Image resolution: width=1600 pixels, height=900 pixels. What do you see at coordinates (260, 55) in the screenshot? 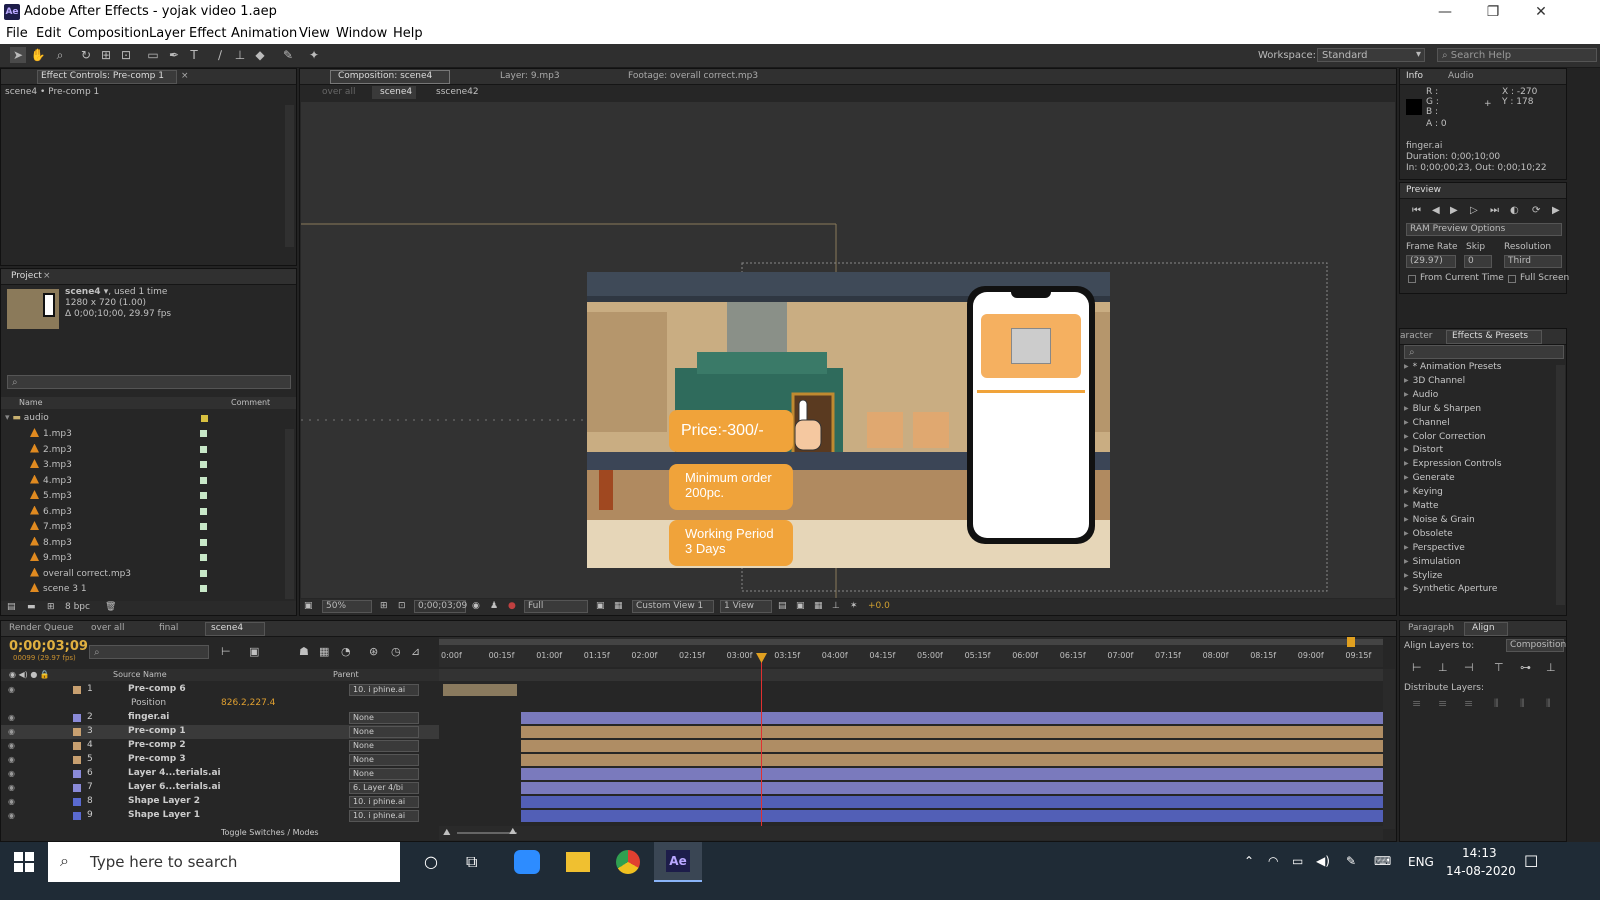
I see `eraser-tool-icon: ◆` at bounding box center [260, 55].